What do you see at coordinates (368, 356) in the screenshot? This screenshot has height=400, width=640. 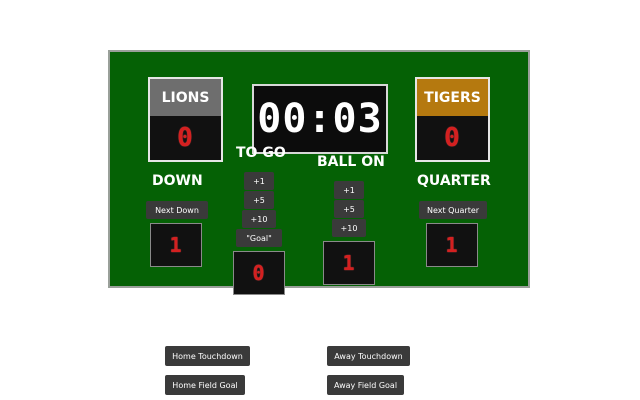 I see `away-touchdown-button: Away Touchdown` at bounding box center [368, 356].